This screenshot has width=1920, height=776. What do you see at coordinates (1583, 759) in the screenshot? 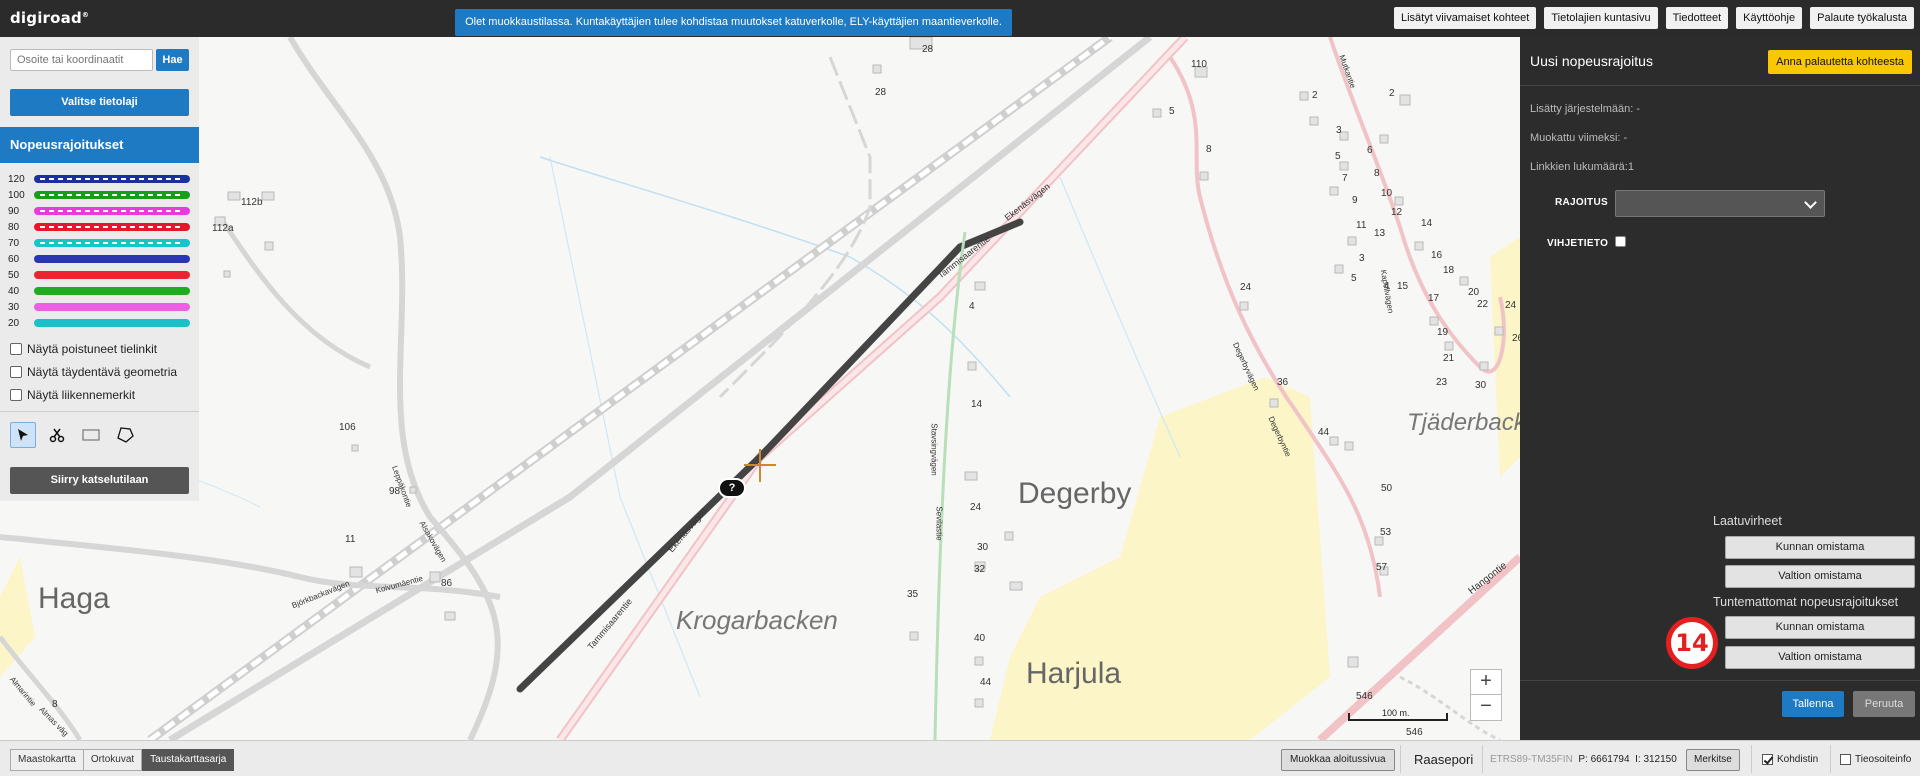
I see `coordinate-readout: ETRS89-TM35FIN P: 6661794 I: 312150` at bounding box center [1583, 759].